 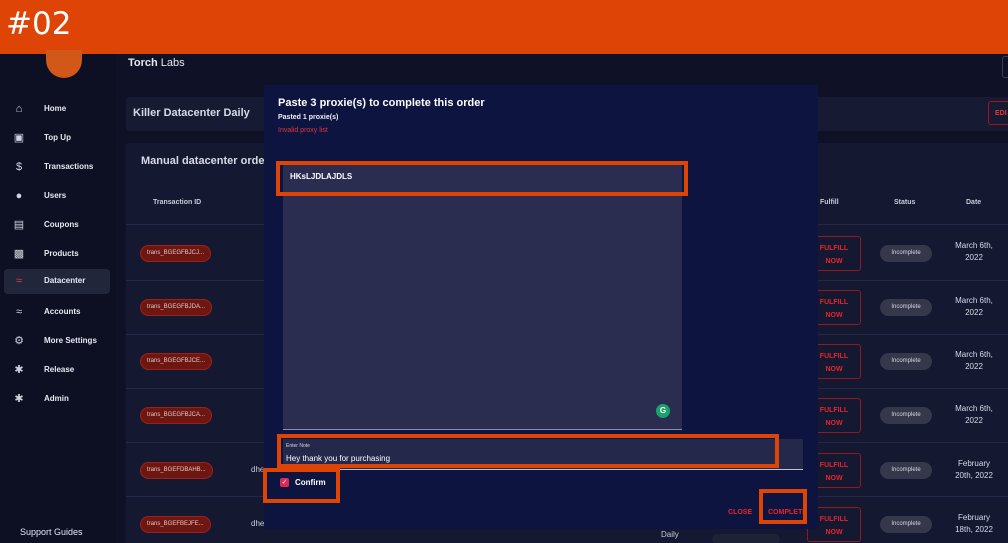 What do you see at coordinates (62, 311) in the screenshot?
I see `sidebar-item-label: Accounts` at bounding box center [62, 311].